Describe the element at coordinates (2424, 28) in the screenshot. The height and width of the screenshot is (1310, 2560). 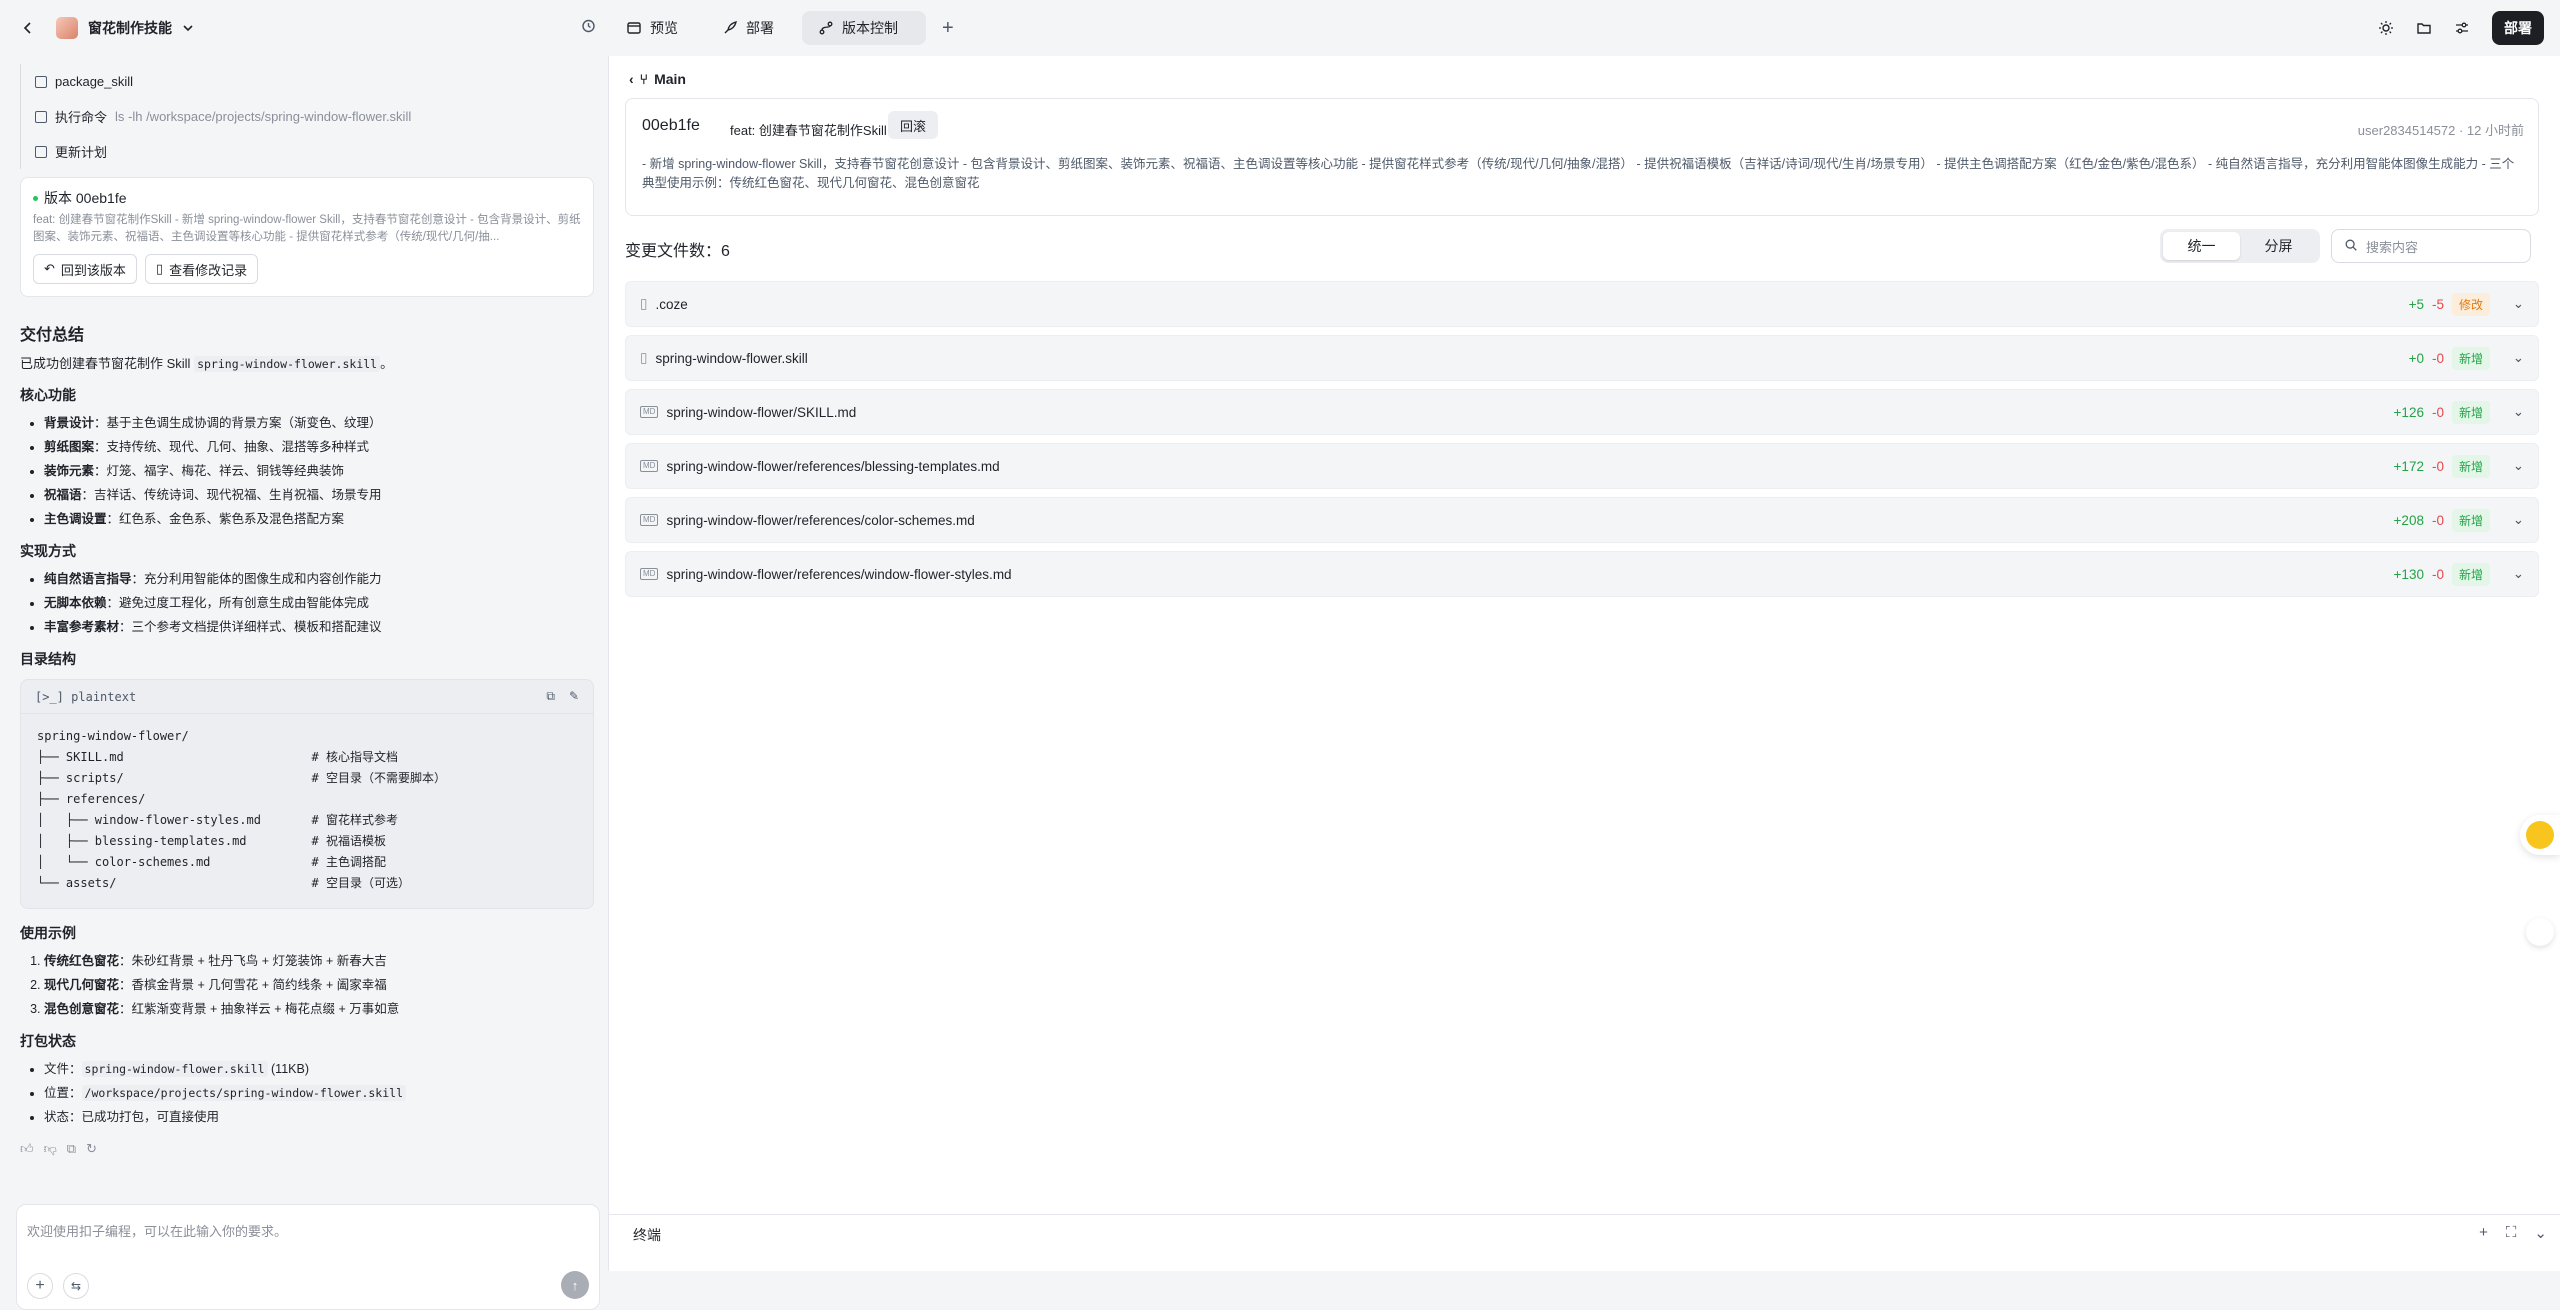
I see `folder-icon` at that location.